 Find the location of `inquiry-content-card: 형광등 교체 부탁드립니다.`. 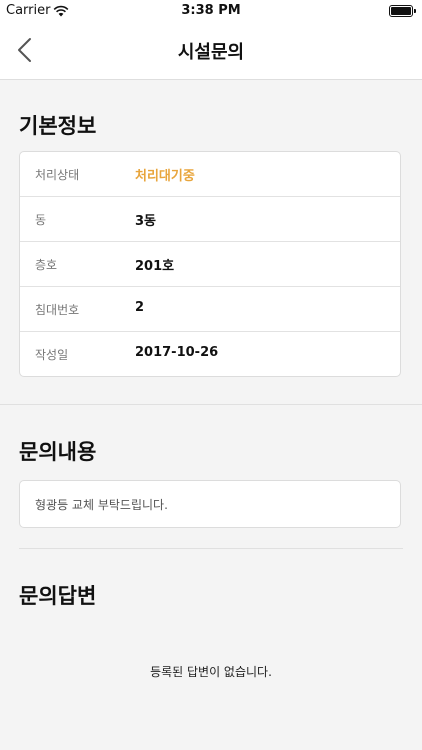

inquiry-content-card: 형광등 교체 부탁드립니다. is located at coordinates (210, 504).